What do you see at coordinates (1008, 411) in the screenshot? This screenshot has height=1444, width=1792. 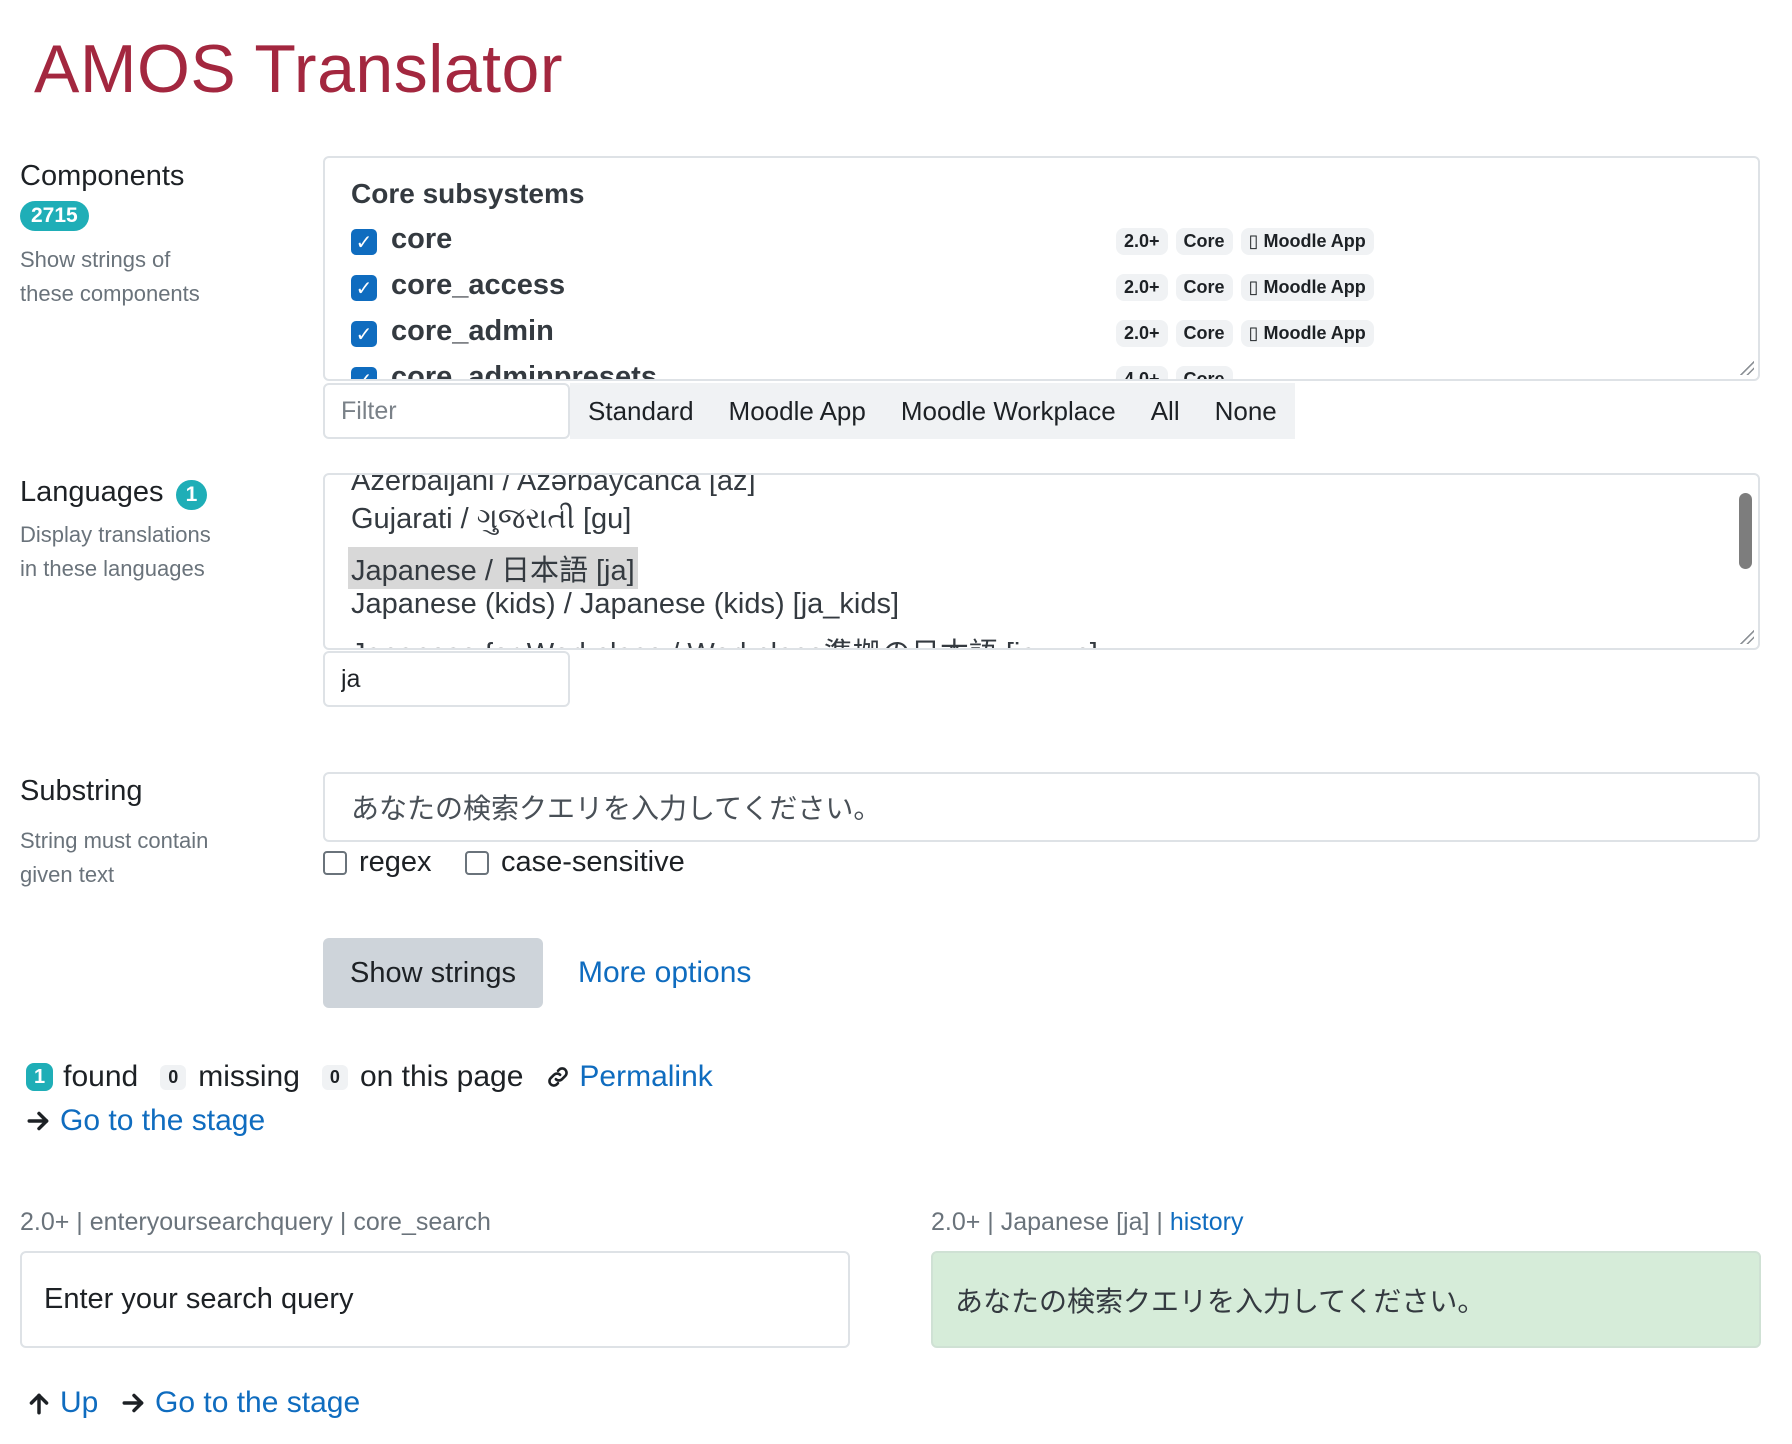 I see `filter-moodle-workplace-button: Moodle Workplace` at bounding box center [1008, 411].